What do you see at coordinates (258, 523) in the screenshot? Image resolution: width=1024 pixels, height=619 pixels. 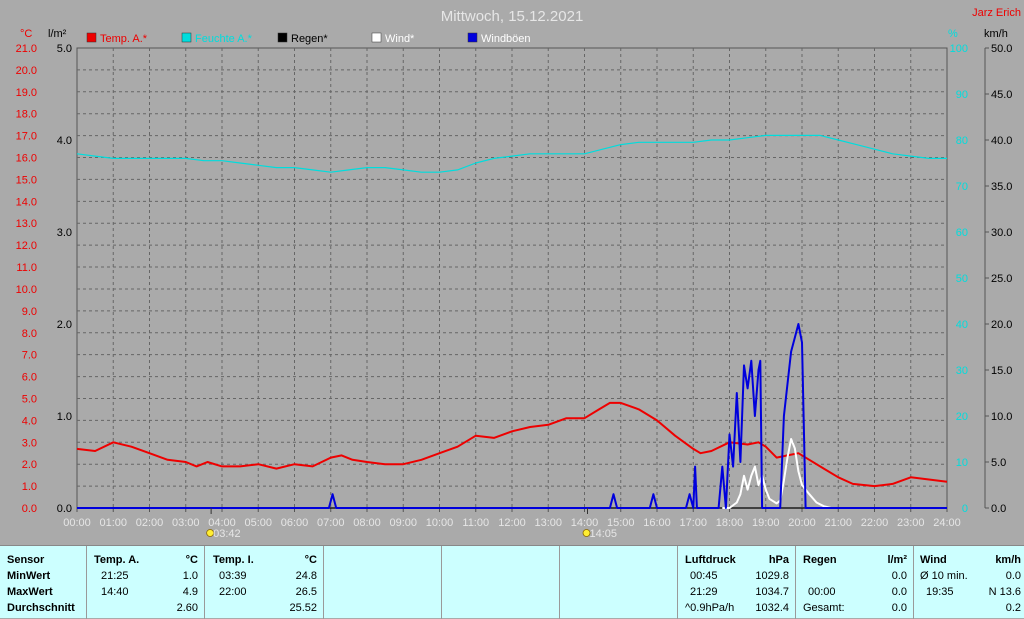 I see `x-tick-label: 05:00` at bounding box center [258, 523].